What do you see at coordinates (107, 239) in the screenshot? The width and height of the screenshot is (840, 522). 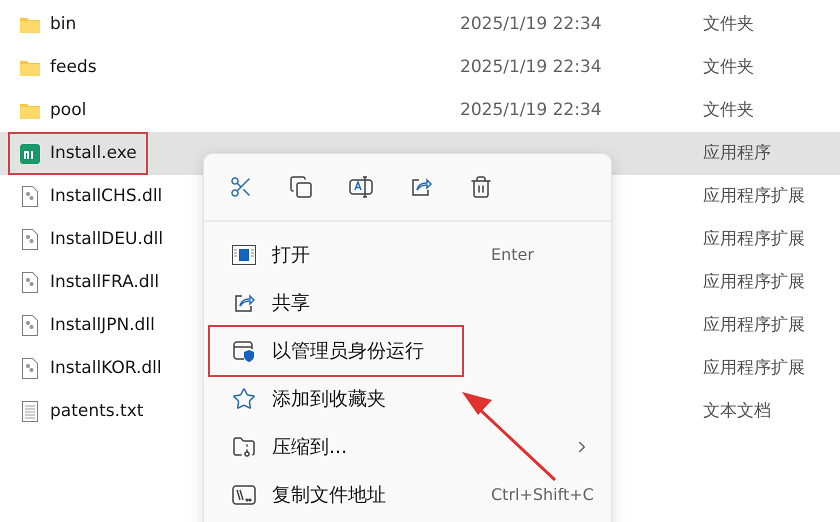 I see `file-name: InstallDEU.dll` at bounding box center [107, 239].